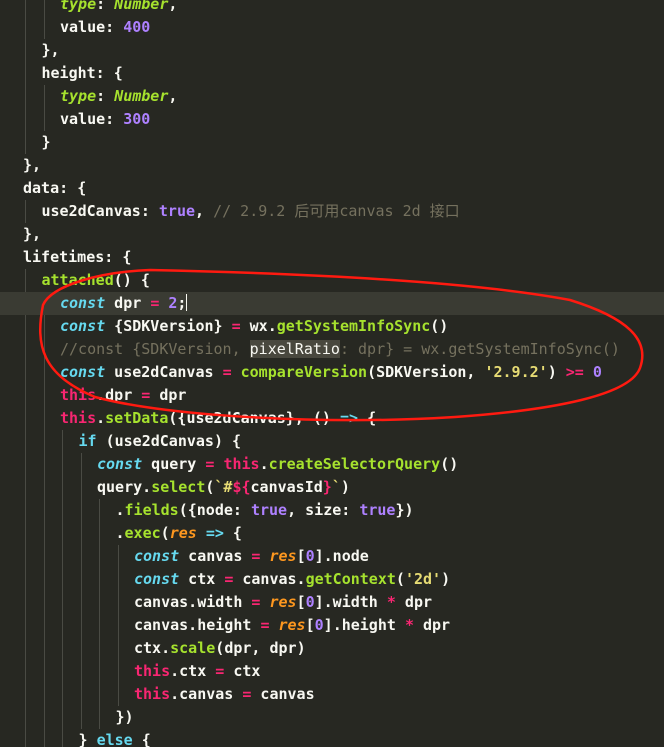 Image resolution: width=664 pixels, height=747 pixels. I want to click on code-line: this.setData({use2dCanvas}, () => {, so click(332, 418).